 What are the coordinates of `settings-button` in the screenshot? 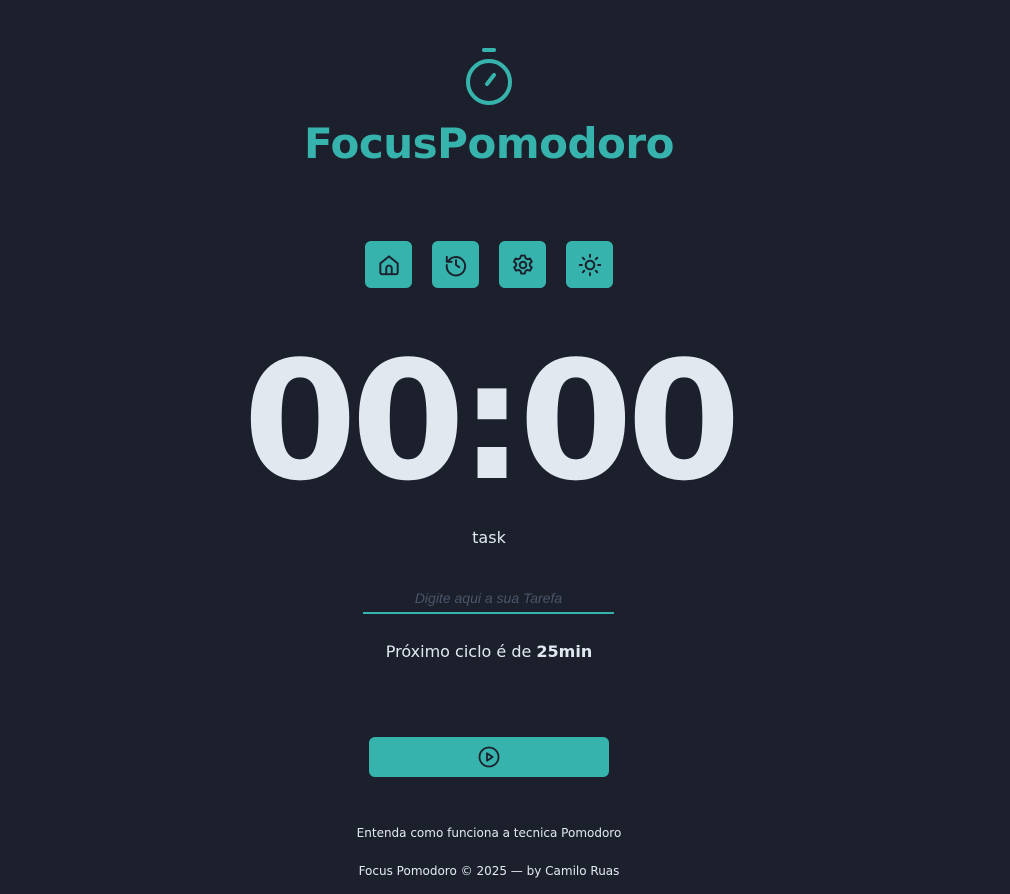 It's located at (522, 264).